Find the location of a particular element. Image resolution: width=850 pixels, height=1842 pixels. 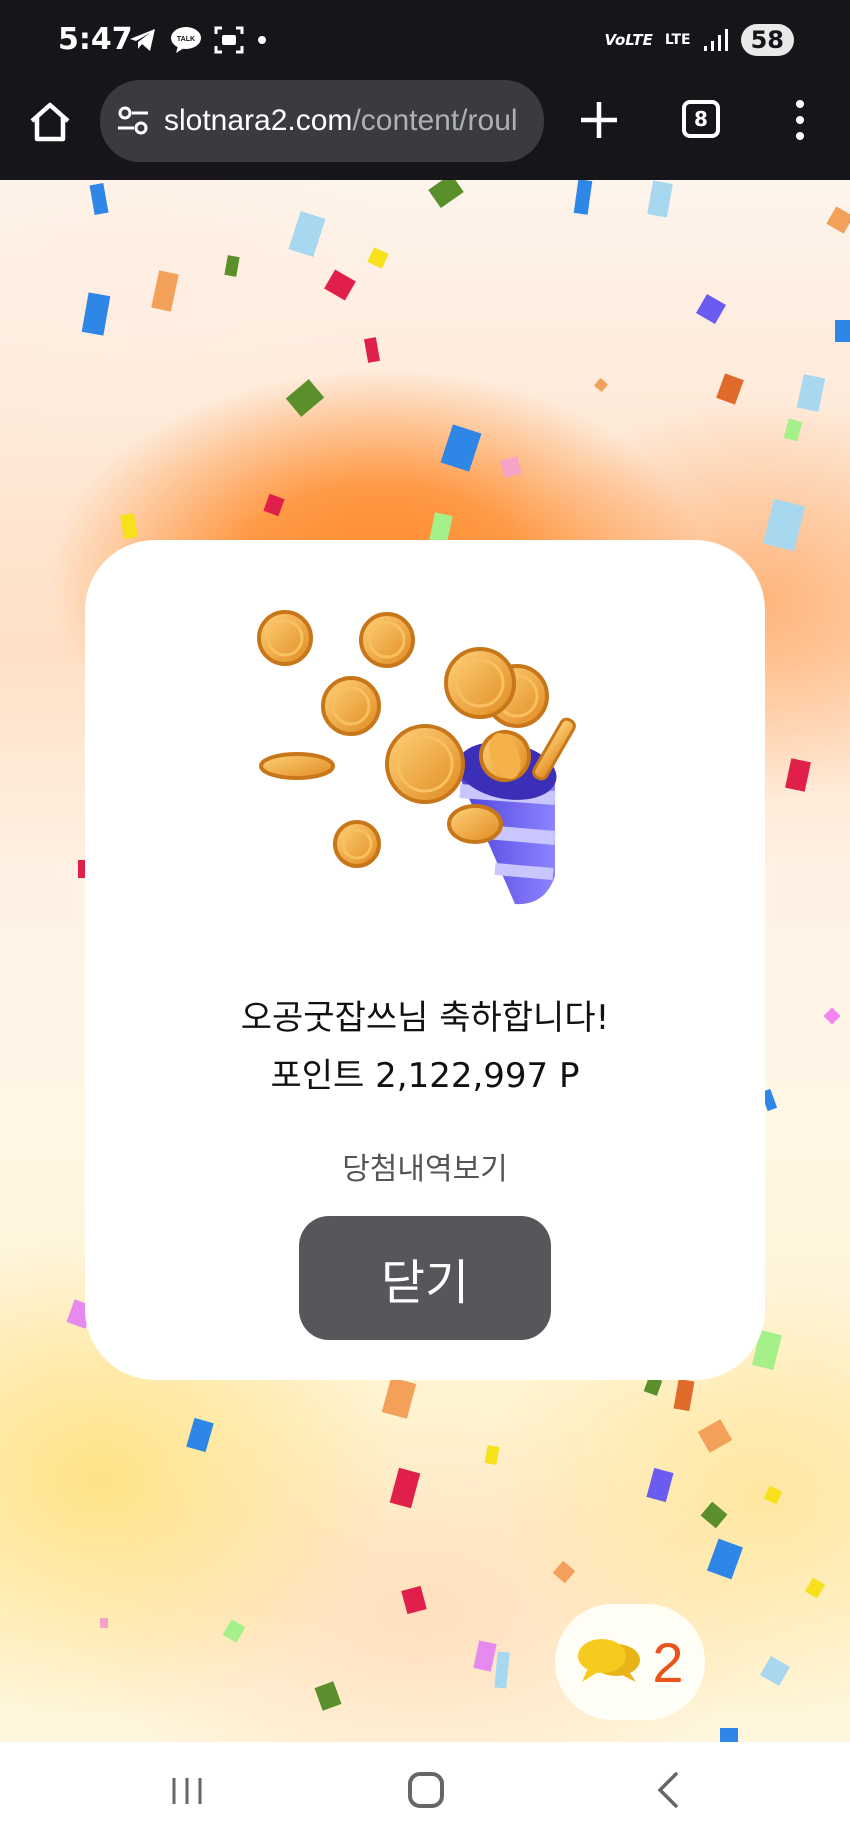

status-bar: 5:47 TALK VoLTE LTE 58 is located at coordinates (425, 40).